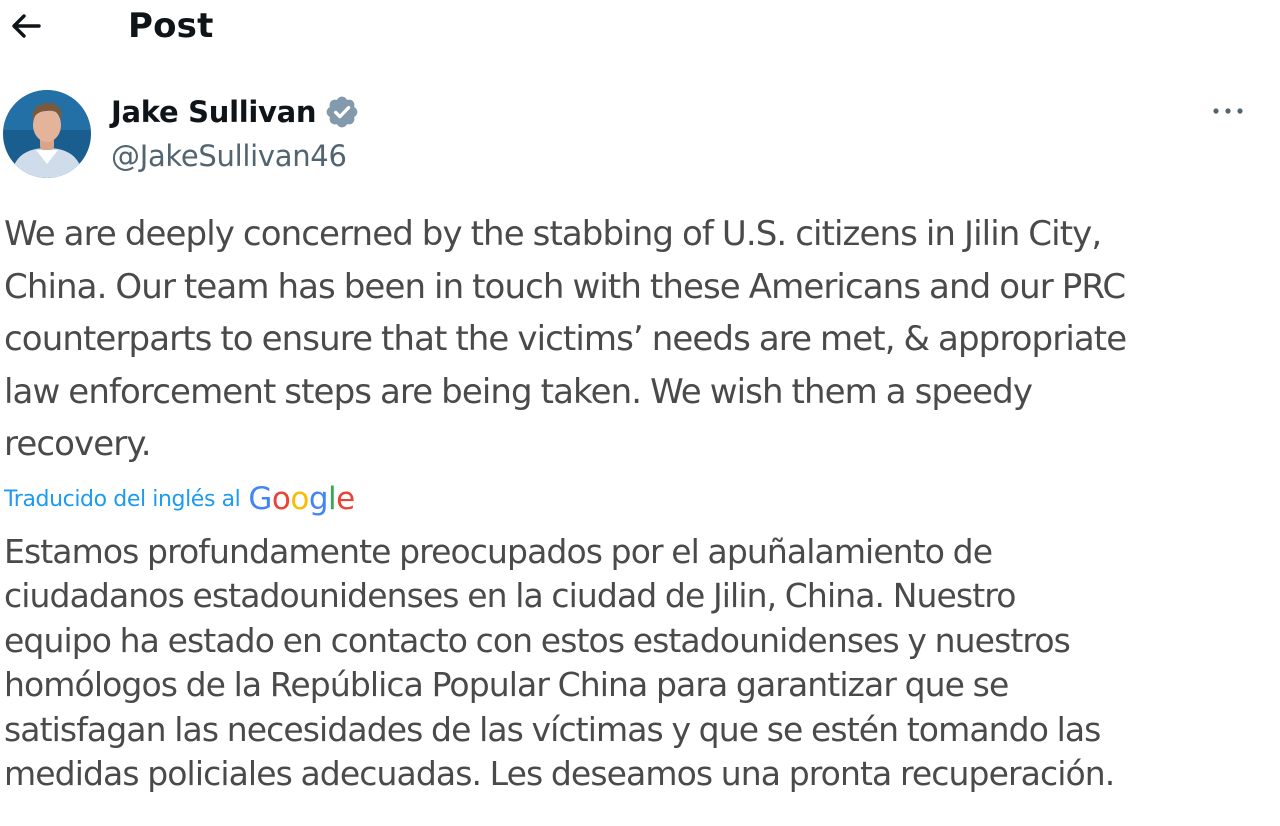  Describe the element at coordinates (342, 112) in the screenshot. I see `verified-badge-icon` at that location.